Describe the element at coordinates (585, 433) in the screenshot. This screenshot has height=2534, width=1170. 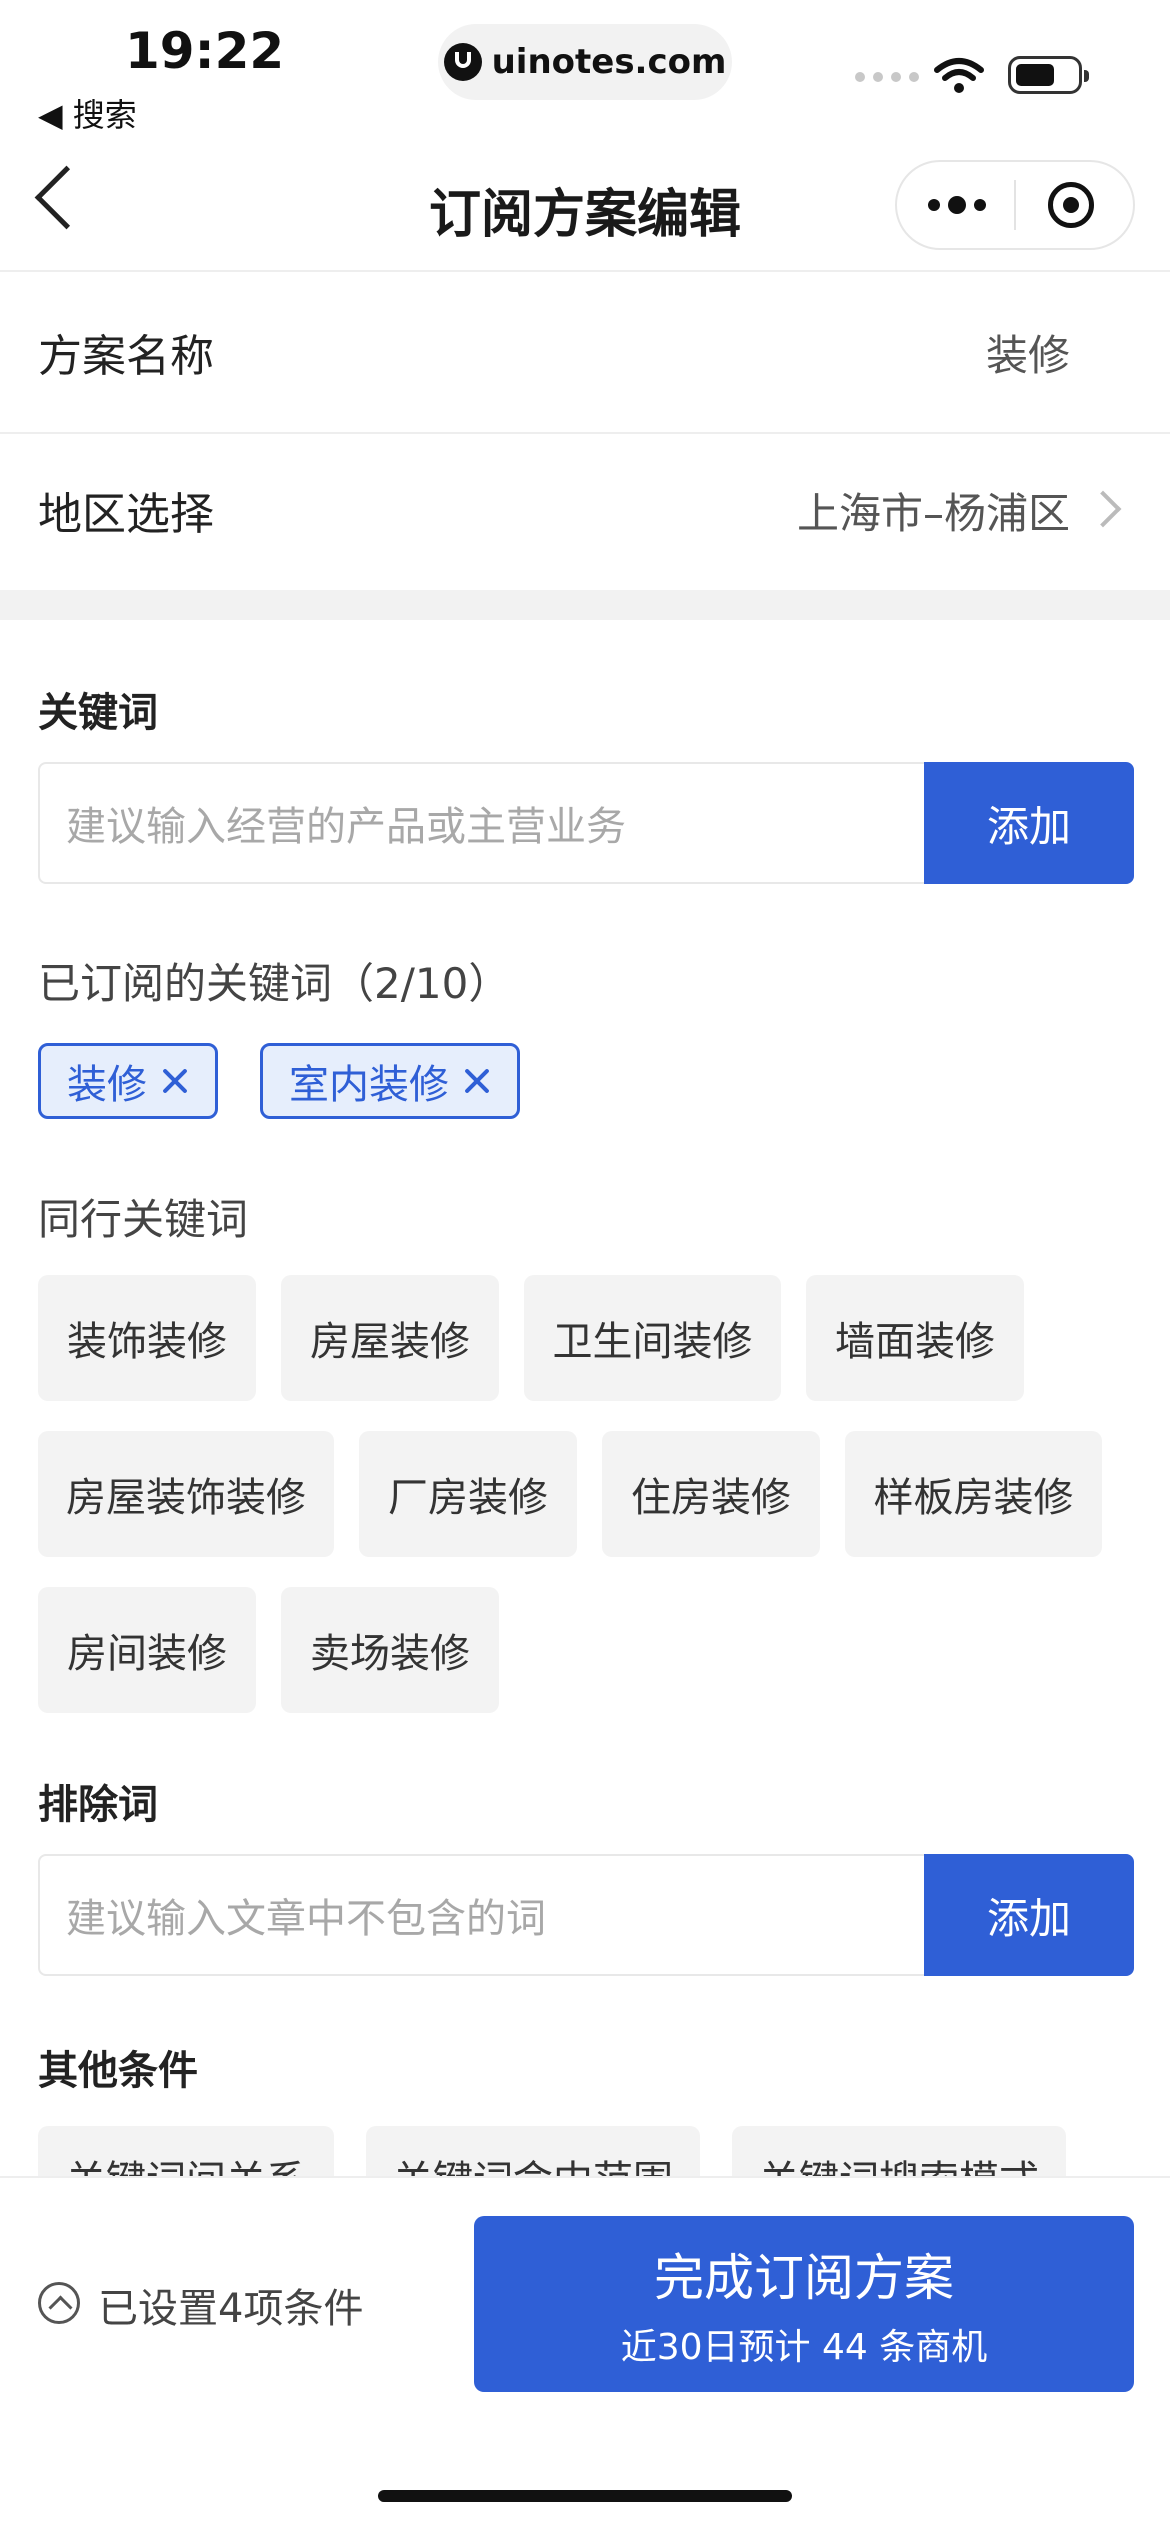
I see `row-divider` at that location.